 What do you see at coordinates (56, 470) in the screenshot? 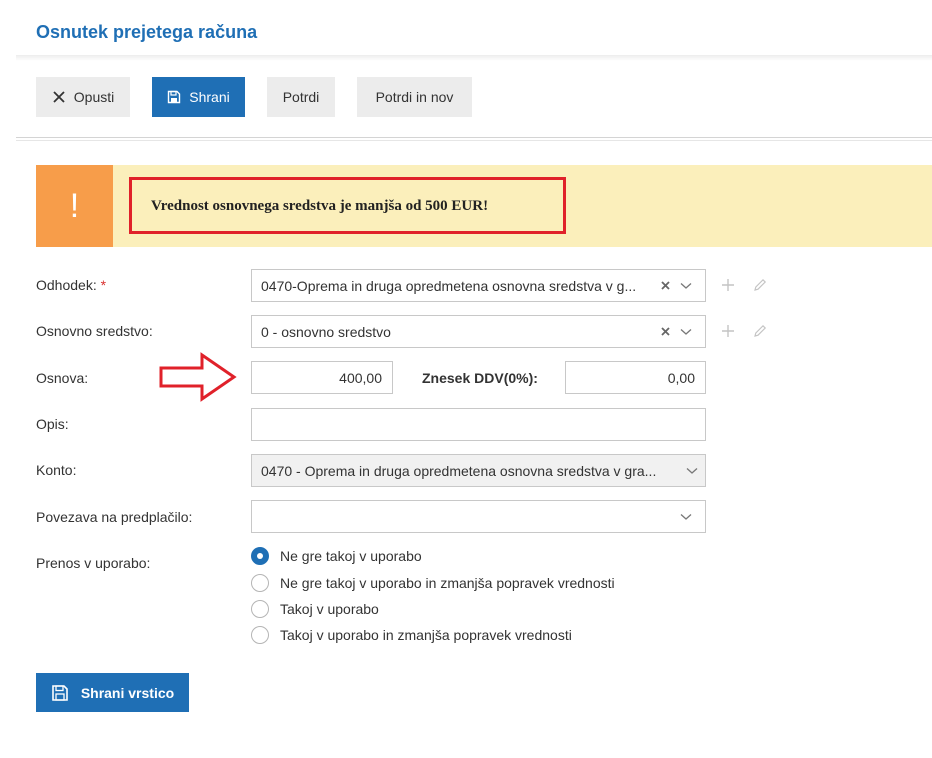
I see `konto-label: Konto:` at bounding box center [56, 470].